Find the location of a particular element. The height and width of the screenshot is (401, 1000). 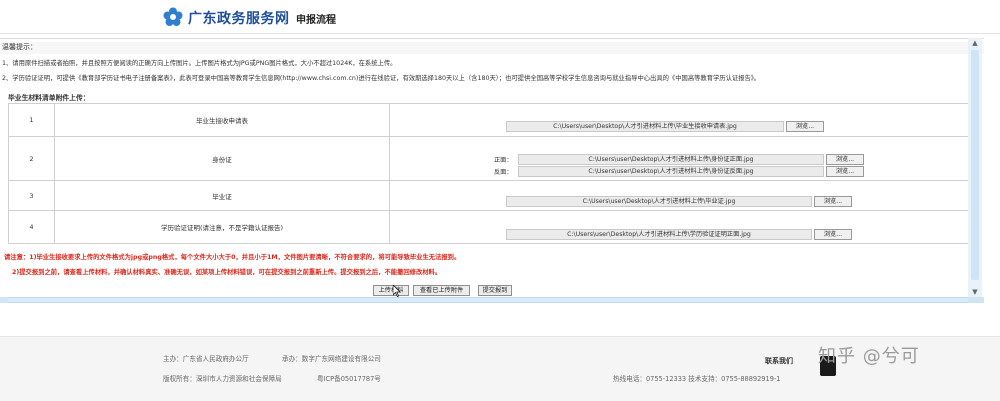

file-path-field: C:\Users\user\Desktop\人才引进材料上传\身份证正面.jpg is located at coordinates (671, 159).